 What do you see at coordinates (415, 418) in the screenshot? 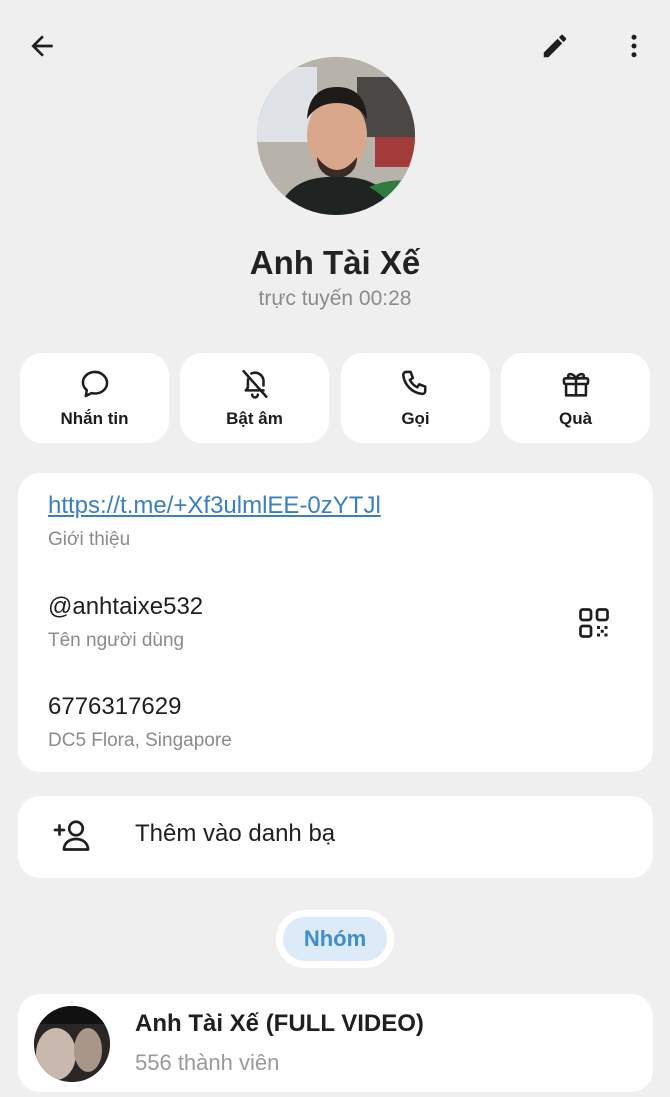
I see `call-label: Gọi` at bounding box center [415, 418].